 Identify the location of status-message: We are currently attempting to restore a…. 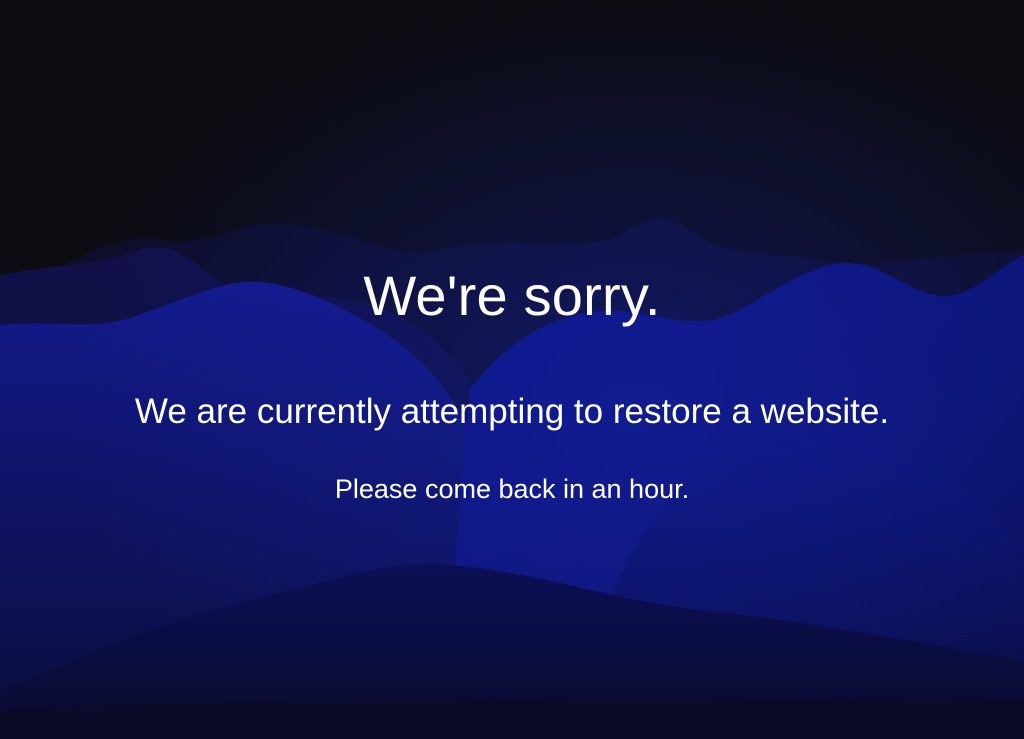
(512, 411).